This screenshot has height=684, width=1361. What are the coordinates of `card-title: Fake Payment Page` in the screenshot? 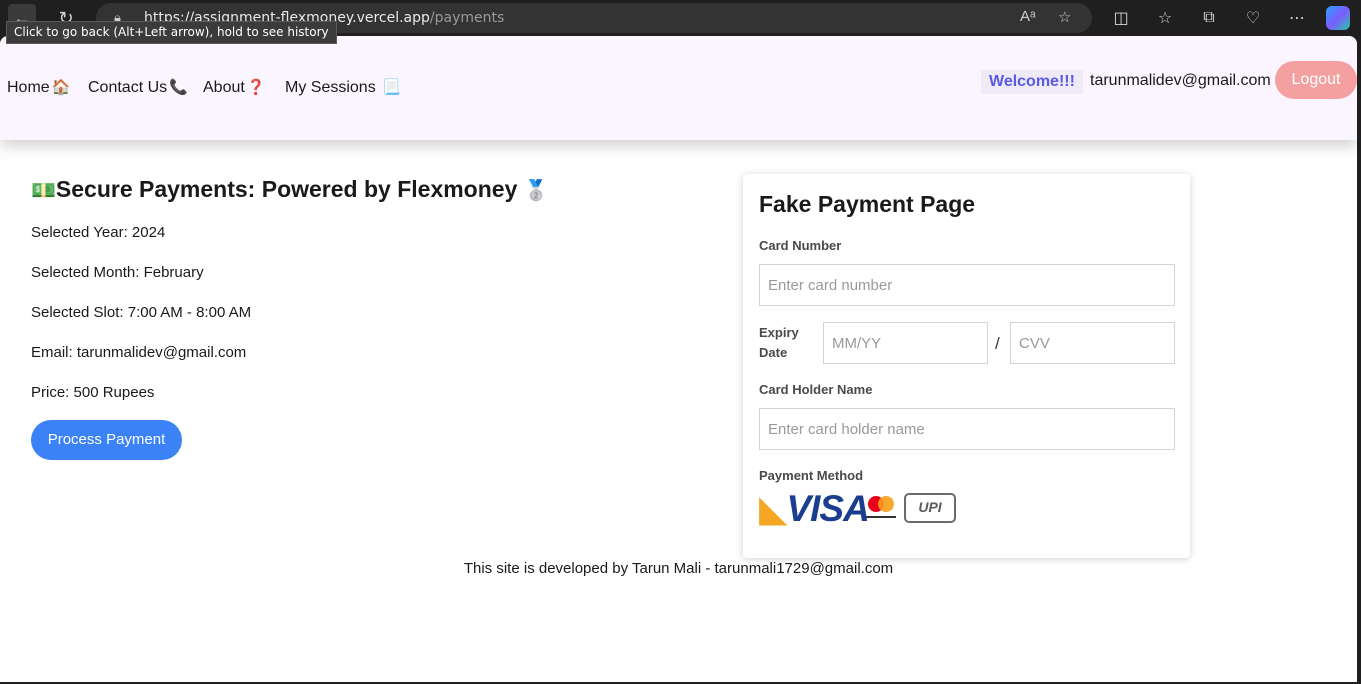 It's located at (867, 204).